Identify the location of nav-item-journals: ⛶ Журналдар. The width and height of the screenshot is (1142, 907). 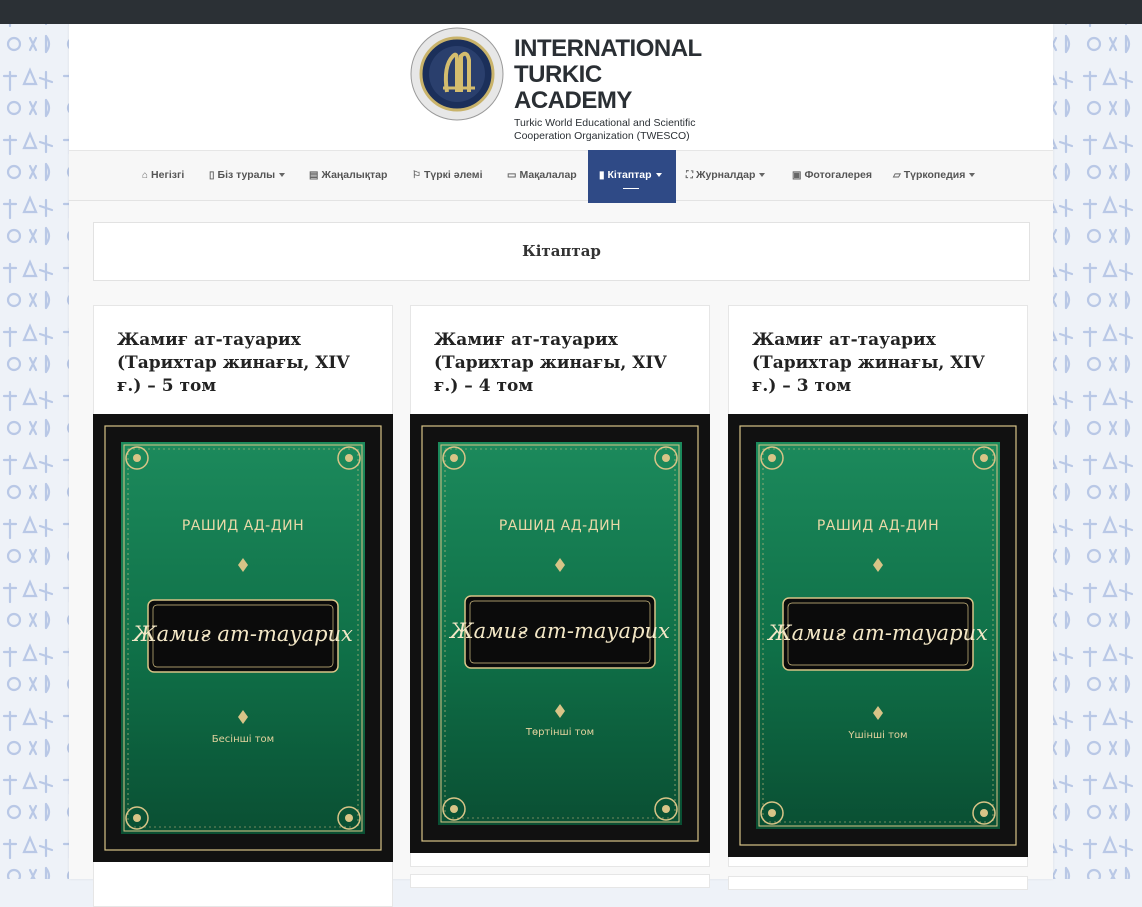
(726, 175).